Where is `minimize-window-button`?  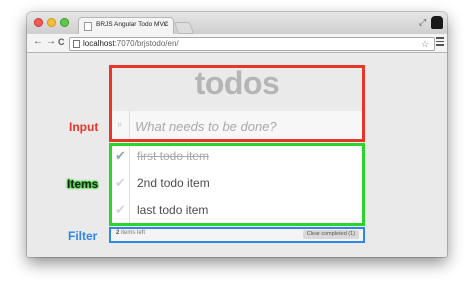
minimize-window-button is located at coordinates (51, 22).